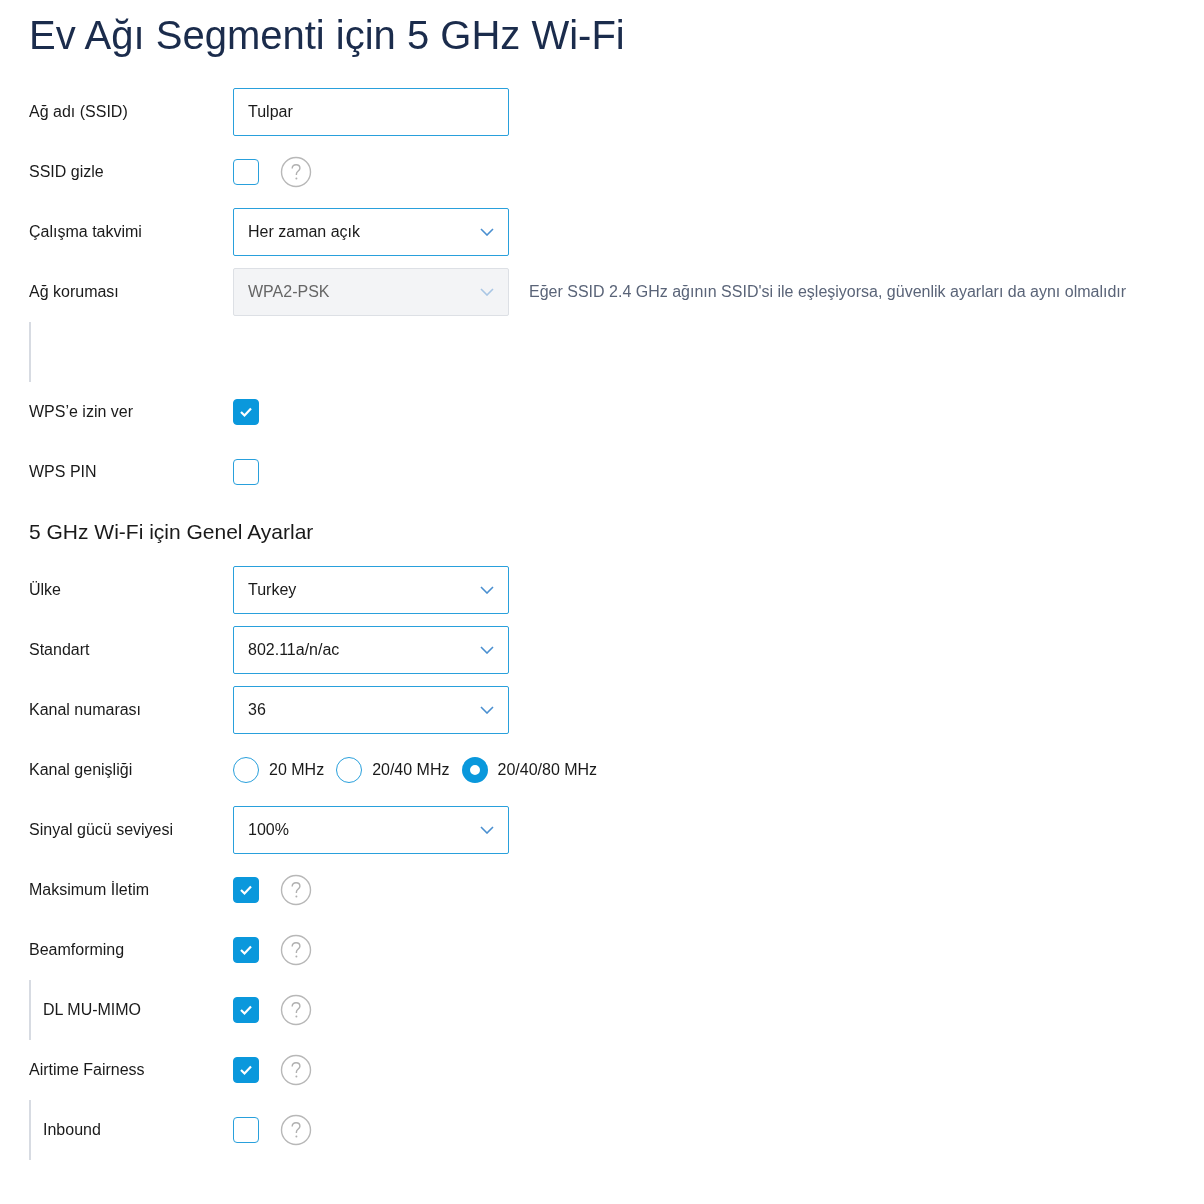 The width and height of the screenshot is (1204, 1204). What do you see at coordinates (82, 412) in the screenshot?
I see `field-label: WPS’e izin ver` at bounding box center [82, 412].